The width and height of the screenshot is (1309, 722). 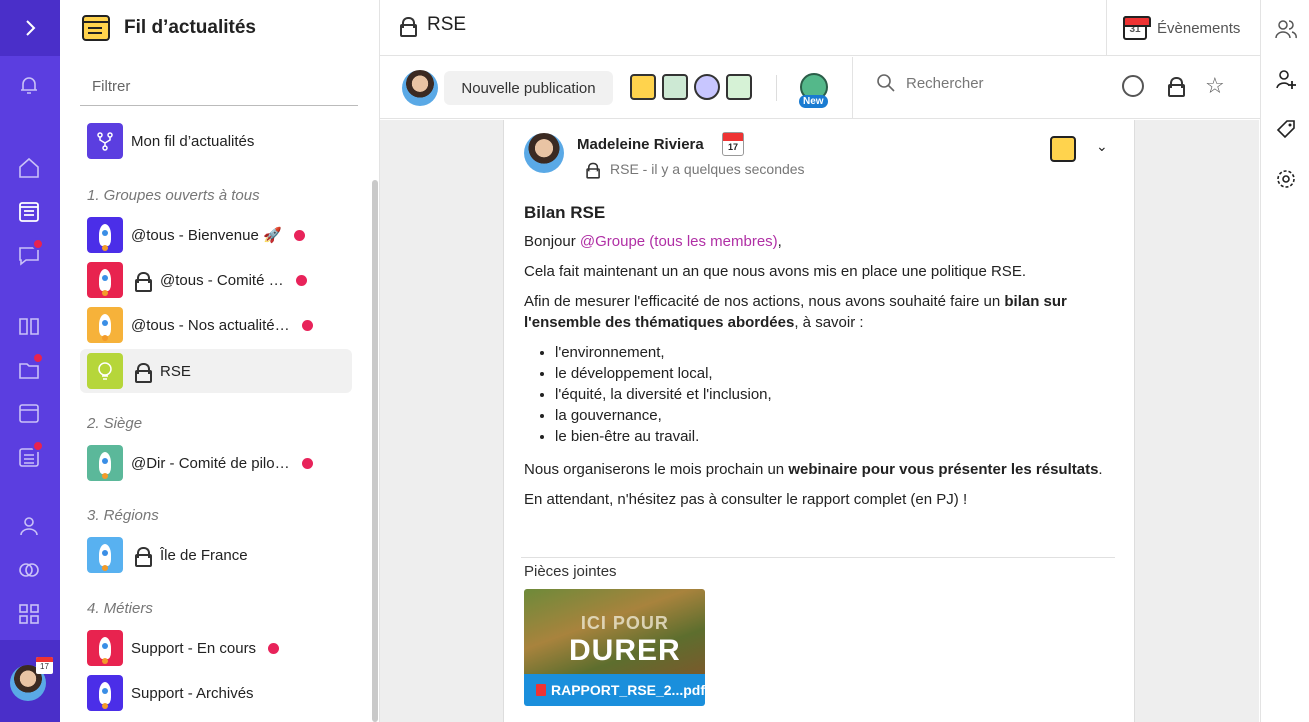 What do you see at coordinates (216, 693) in the screenshot?
I see `sidebar-item-group: Support - Archivés` at bounding box center [216, 693].